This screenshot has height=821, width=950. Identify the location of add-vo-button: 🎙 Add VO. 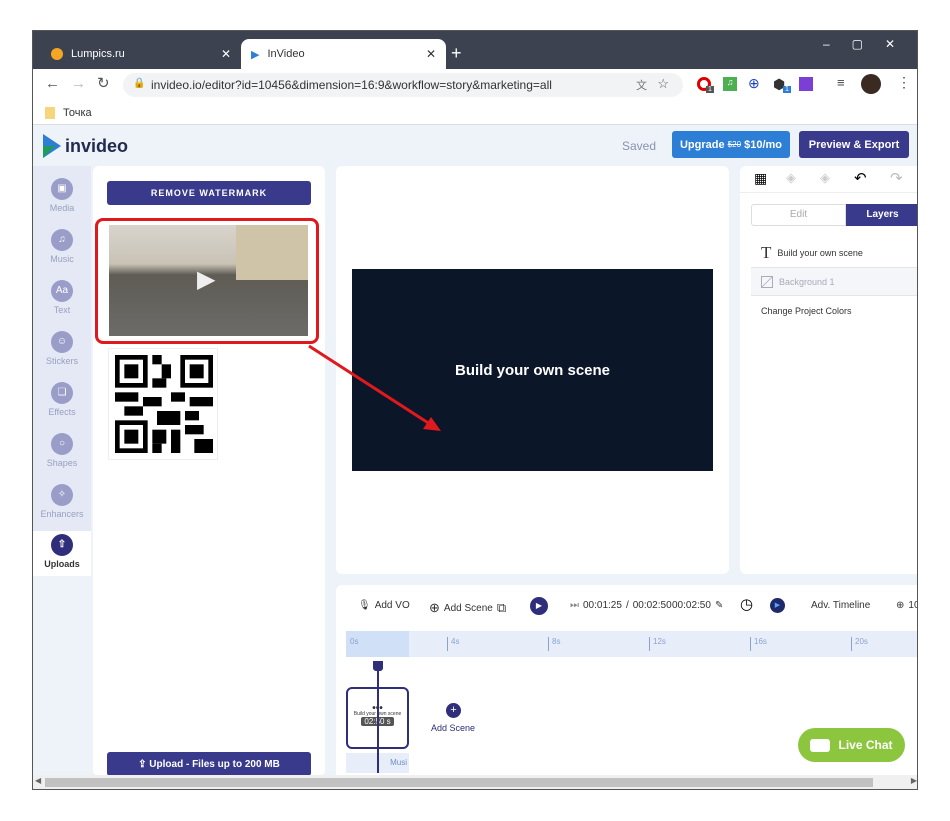
(384, 605).